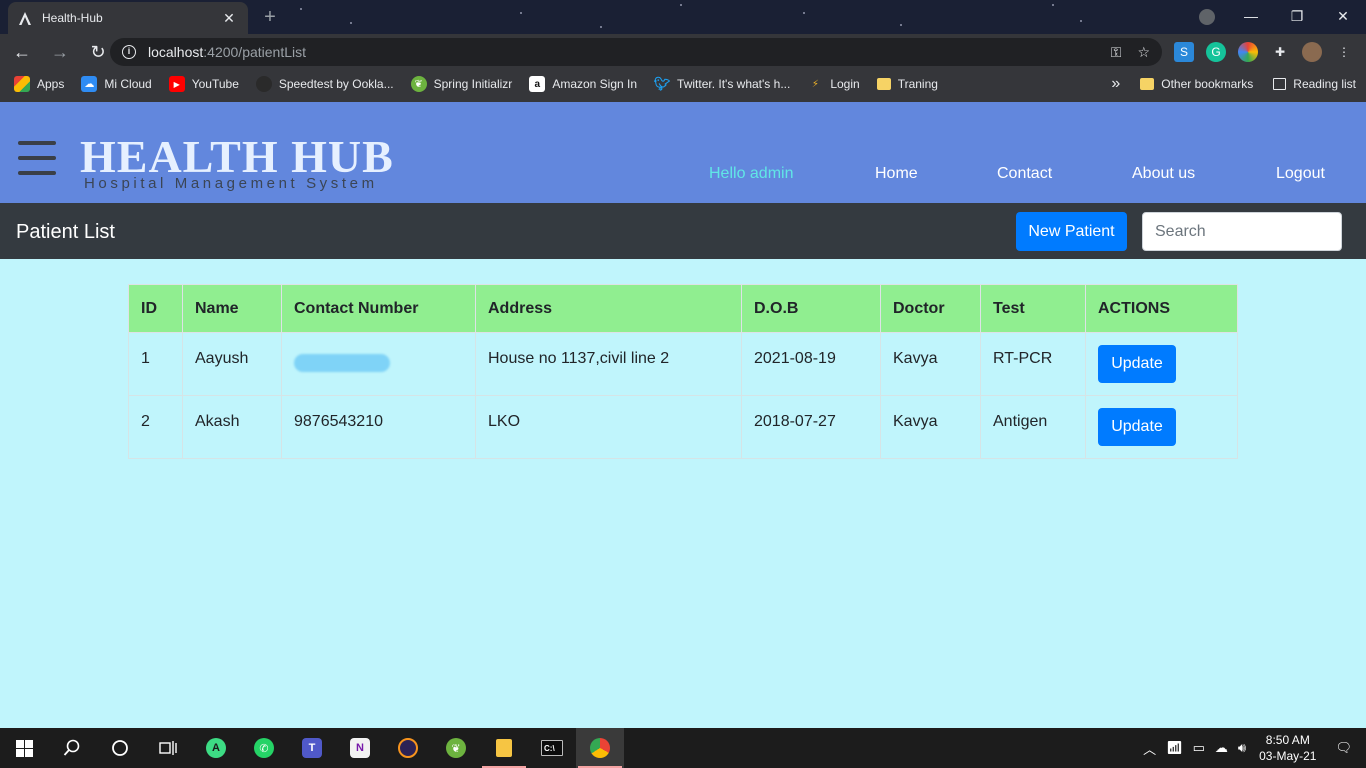 Image resolution: width=1366 pixels, height=768 pixels. I want to click on tab-search-icon, so click(1207, 17).